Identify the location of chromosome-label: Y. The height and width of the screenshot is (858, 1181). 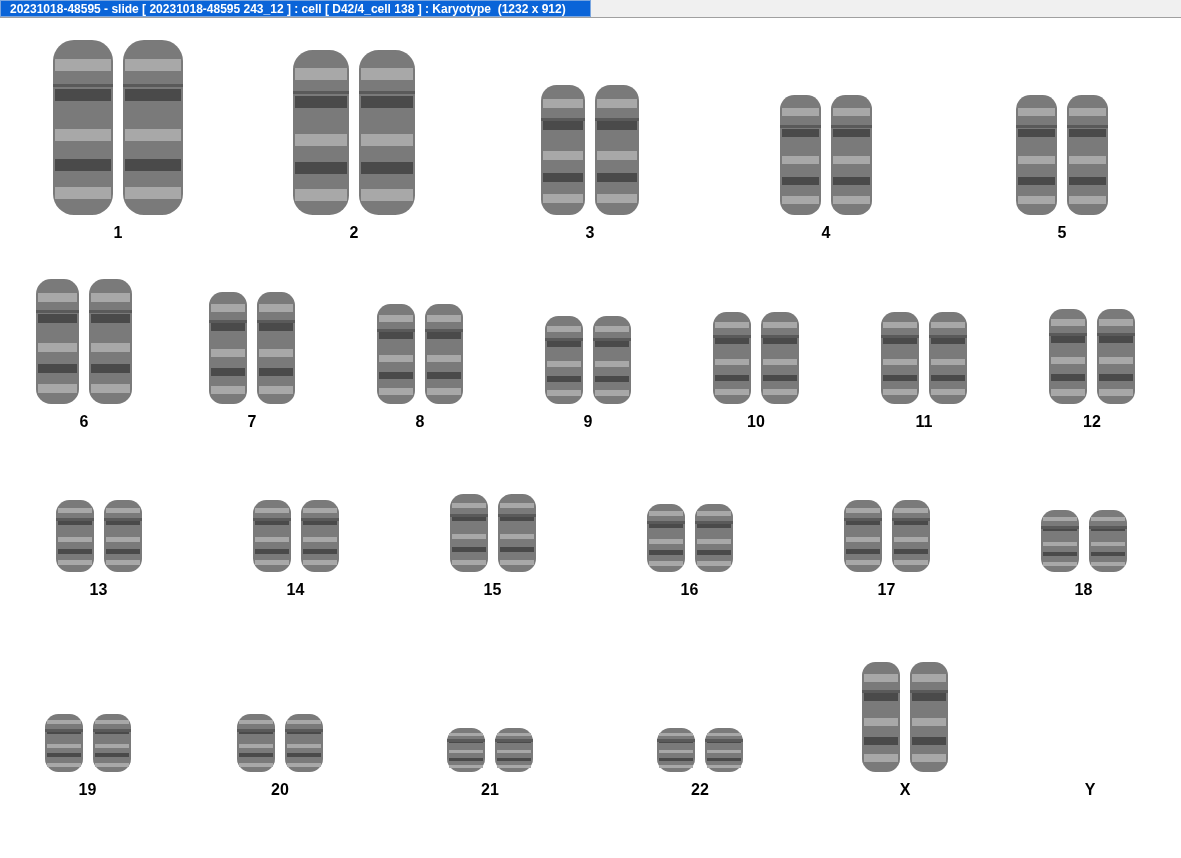
(1090, 790).